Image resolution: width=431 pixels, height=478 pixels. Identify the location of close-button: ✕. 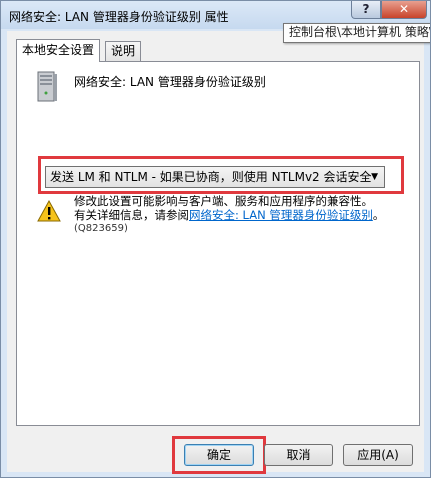
(404, 10).